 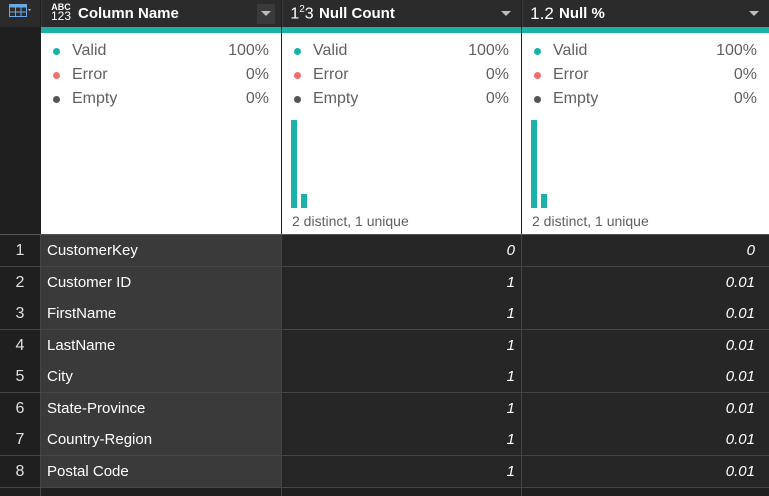 What do you see at coordinates (401, 13) in the screenshot?
I see `column-header-null-count: 123 Null Count` at bounding box center [401, 13].